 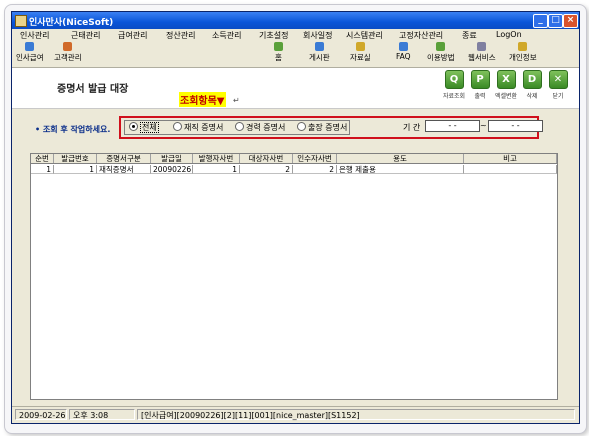 I want to click on menu-hr: 인사관리, so click(x=34, y=35).